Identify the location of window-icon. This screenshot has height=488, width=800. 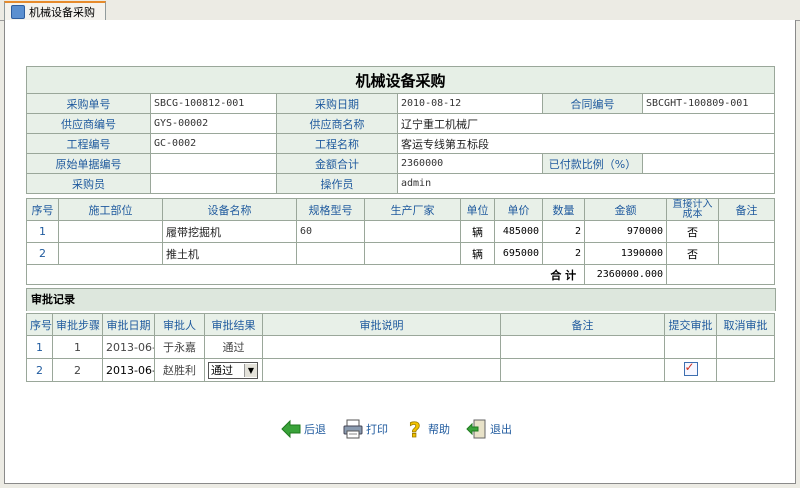
(18, 12).